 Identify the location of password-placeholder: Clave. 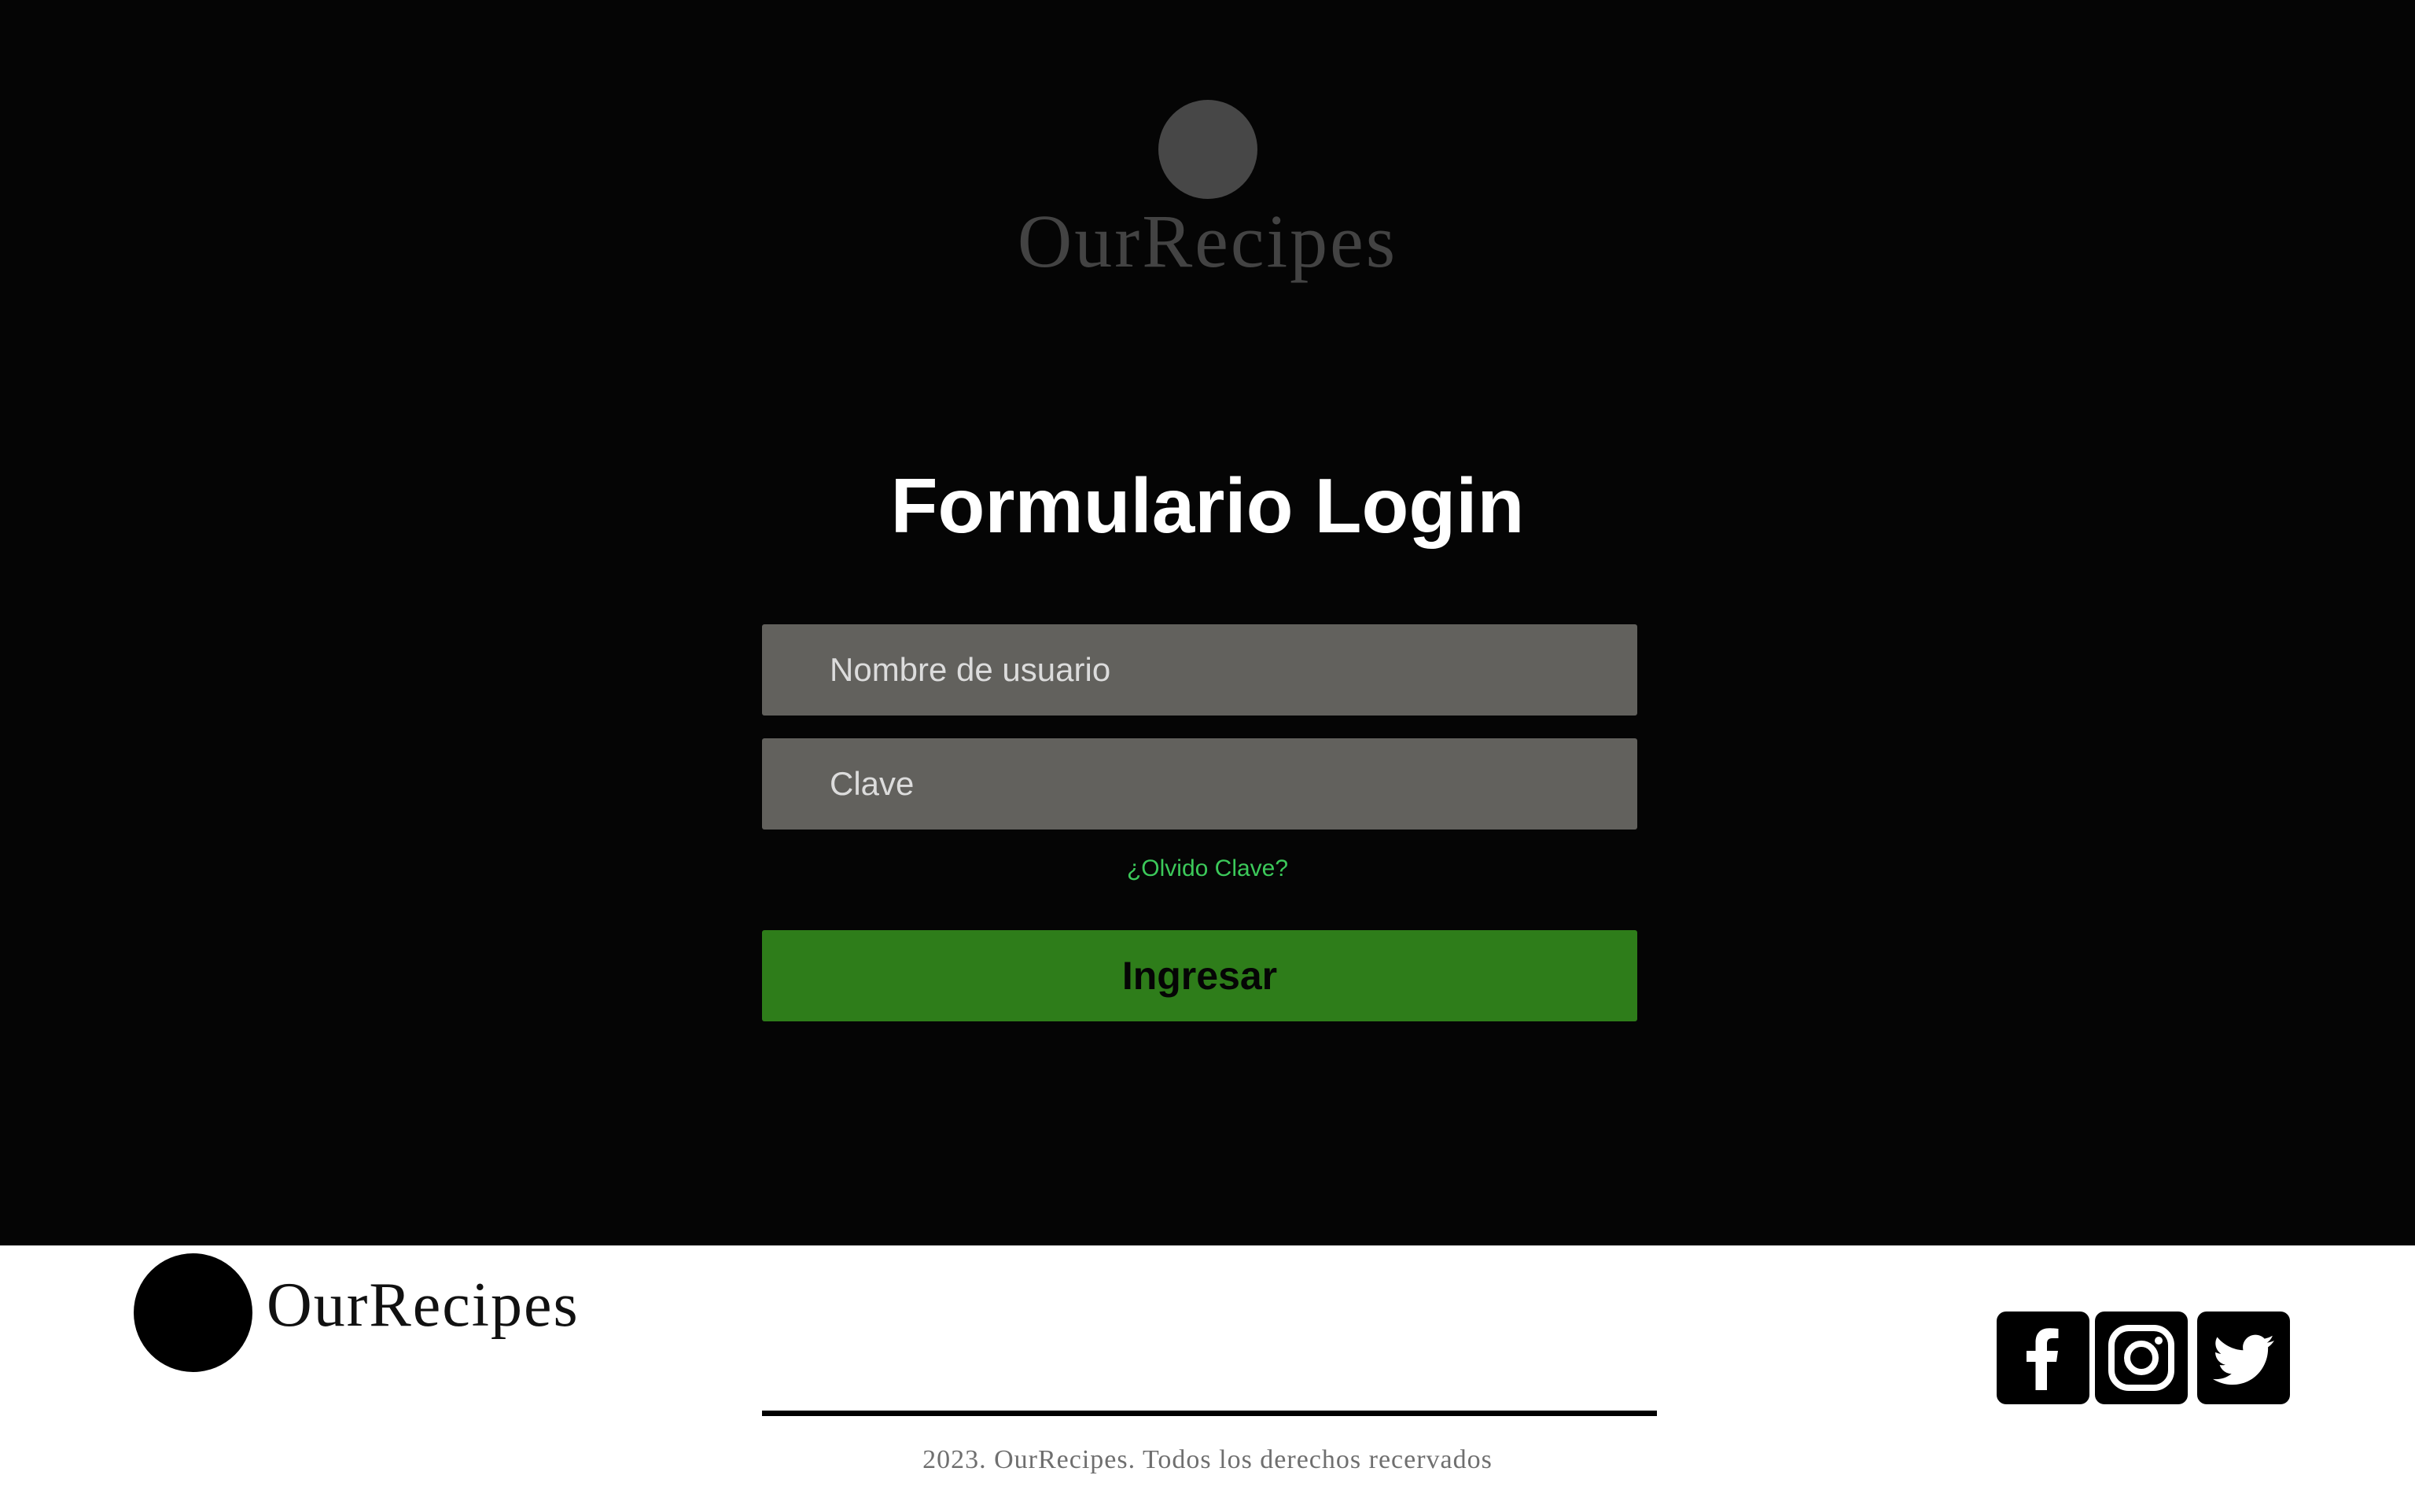
(873, 783).